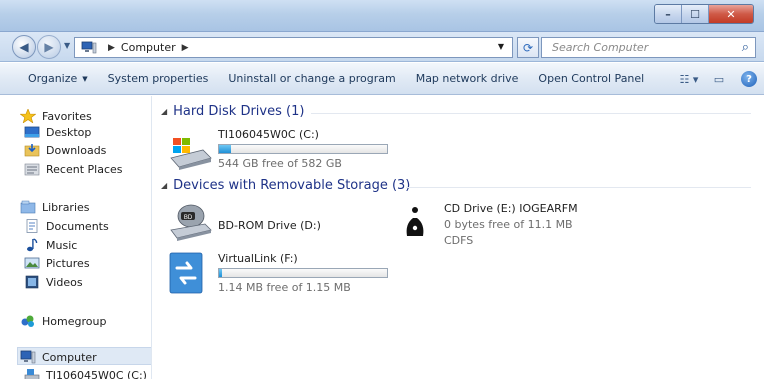  What do you see at coordinates (148, 47) in the screenshot?
I see `breadcrumb-computer: Computer` at bounding box center [148, 47].